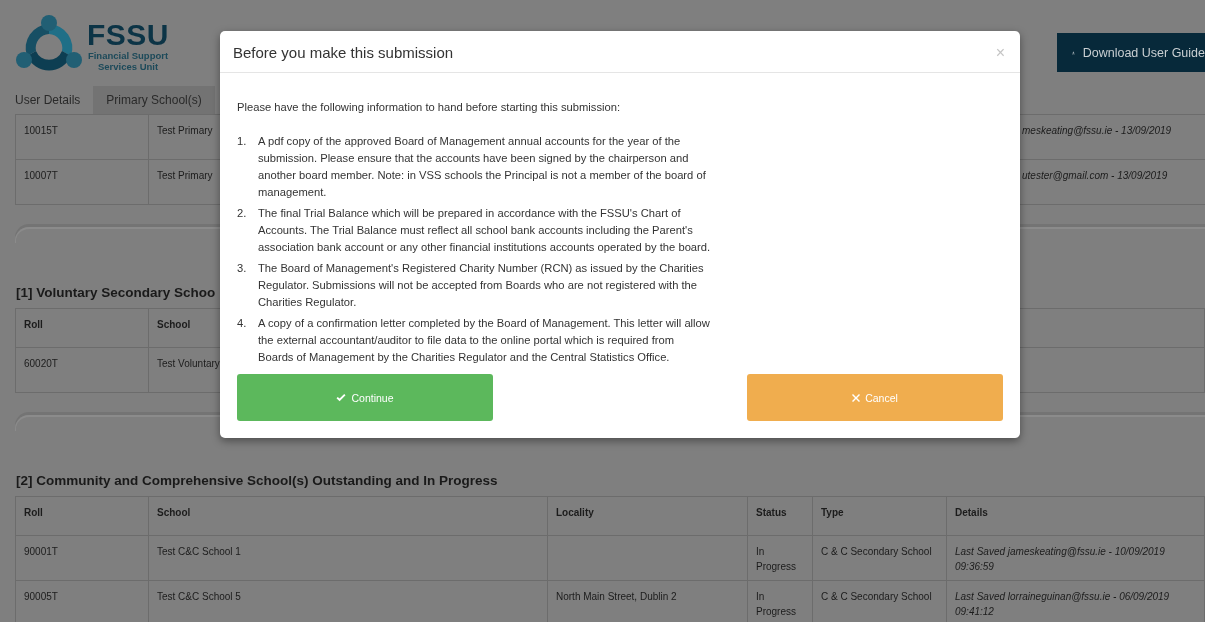 The width and height of the screenshot is (1205, 622). What do you see at coordinates (1076, 558) in the screenshot?
I see `table-cell: Last Saved jameskeating@fssu.ie - 10/09/2019 09:36:59` at bounding box center [1076, 558].